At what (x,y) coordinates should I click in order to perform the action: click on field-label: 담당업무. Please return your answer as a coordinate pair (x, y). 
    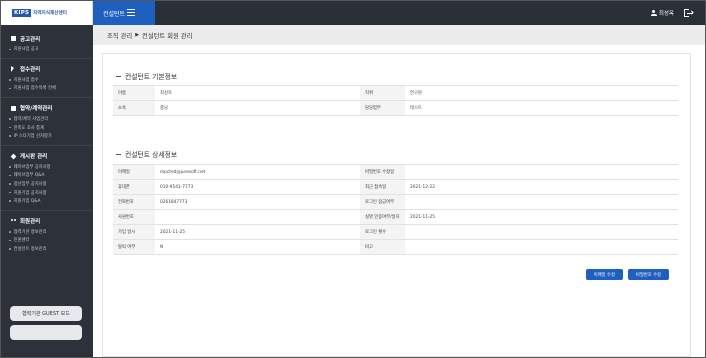
    Looking at the image, I should click on (382, 108).